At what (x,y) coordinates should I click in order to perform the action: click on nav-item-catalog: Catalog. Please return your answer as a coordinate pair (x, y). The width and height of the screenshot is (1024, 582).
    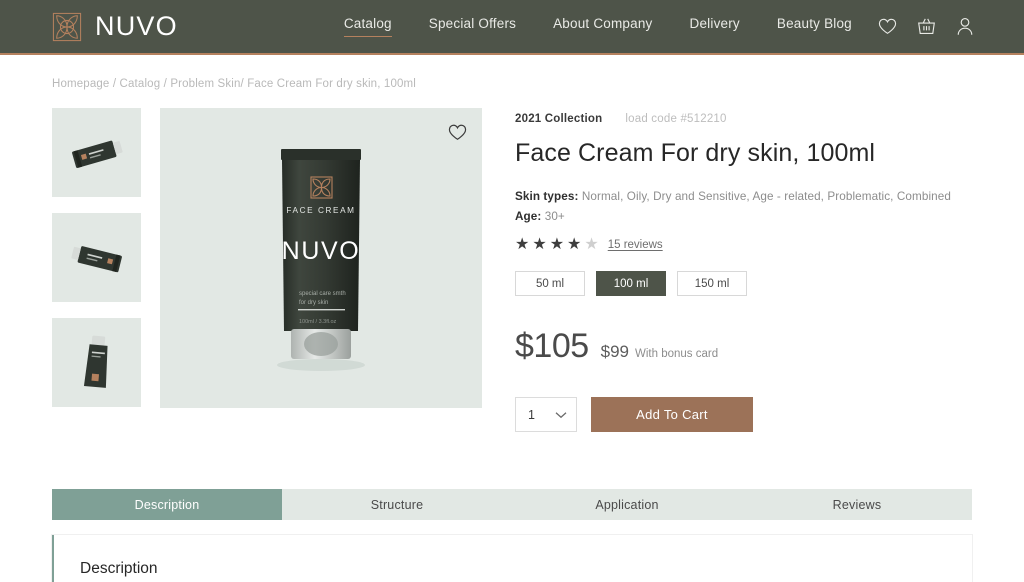
    Looking at the image, I should click on (367, 26).